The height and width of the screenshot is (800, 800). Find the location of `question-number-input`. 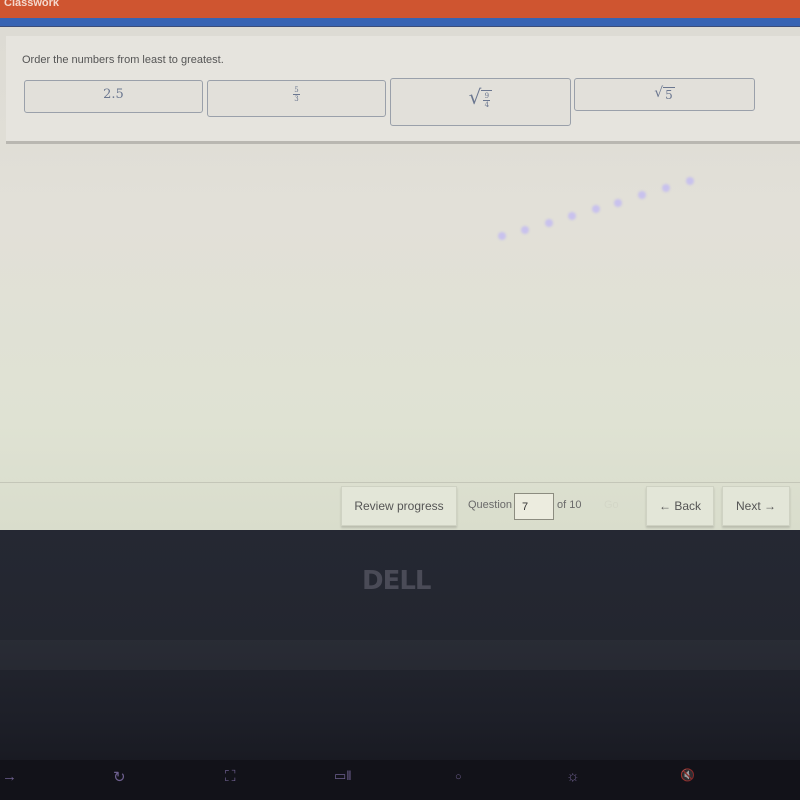

question-number-input is located at coordinates (534, 506).